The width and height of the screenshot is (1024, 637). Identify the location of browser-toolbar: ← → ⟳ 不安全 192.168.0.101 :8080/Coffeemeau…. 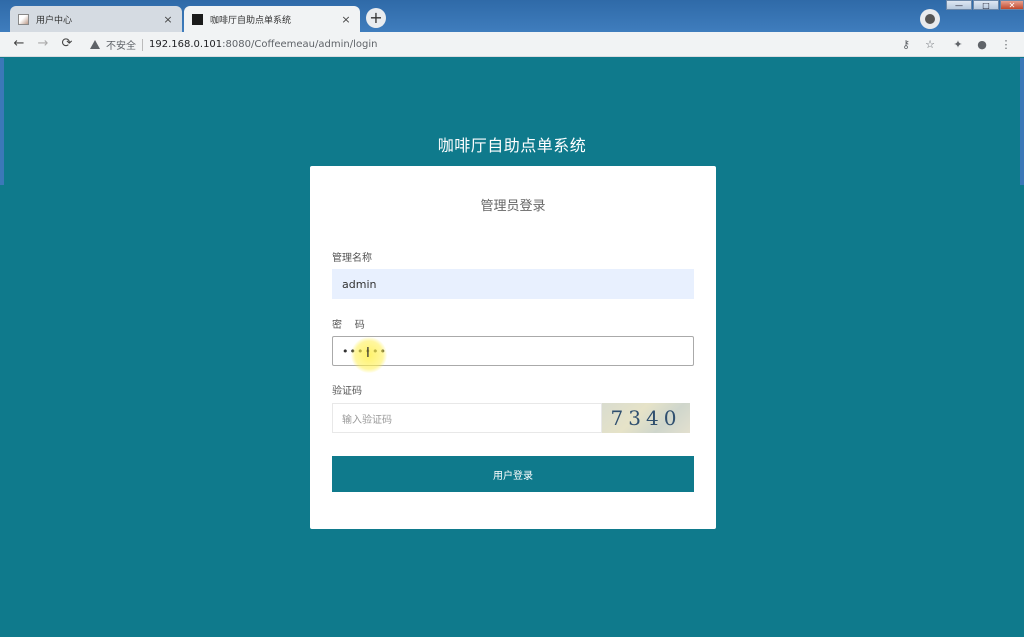
(512, 44).